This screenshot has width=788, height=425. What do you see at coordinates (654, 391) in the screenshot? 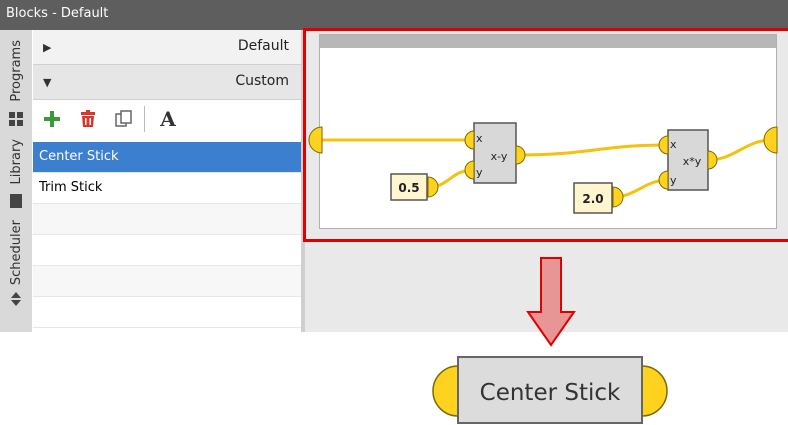
I see `output-port` at bounding box center [654, 391].